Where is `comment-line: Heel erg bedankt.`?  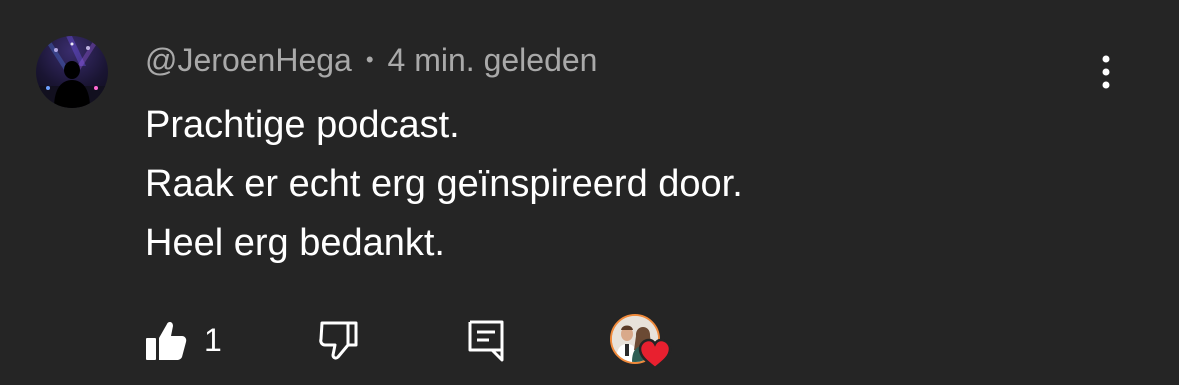
comment-line: Heel erg bedankt. is located at coordinates (295, 243).